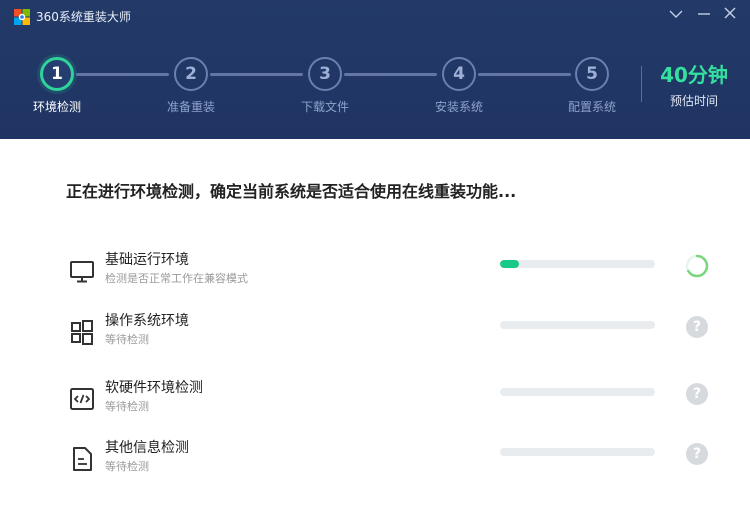  What do you see at coordinates (82, 459) in the screenshot?
I see `document-icon` at bounding box center [82, 459].